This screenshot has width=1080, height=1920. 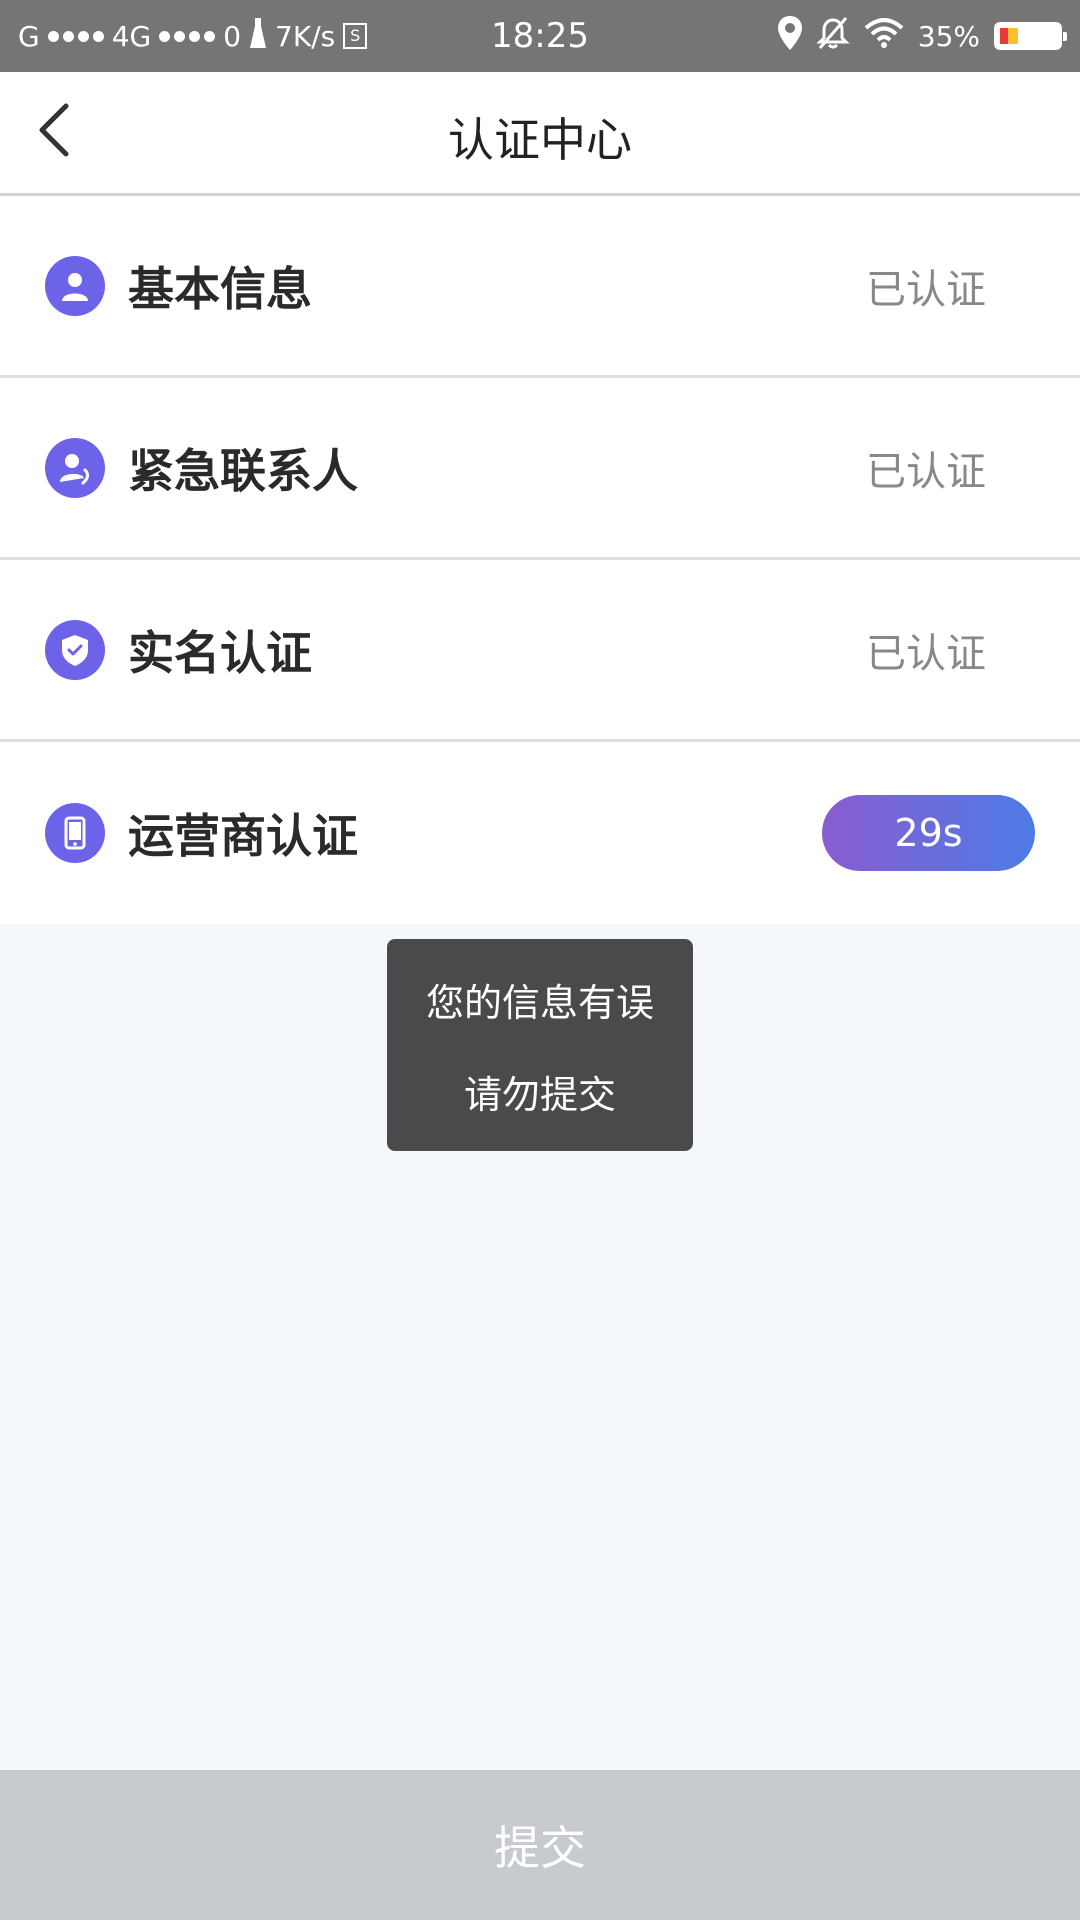 I want to click on countdown-button: 29s, so click(x=928, y=833).